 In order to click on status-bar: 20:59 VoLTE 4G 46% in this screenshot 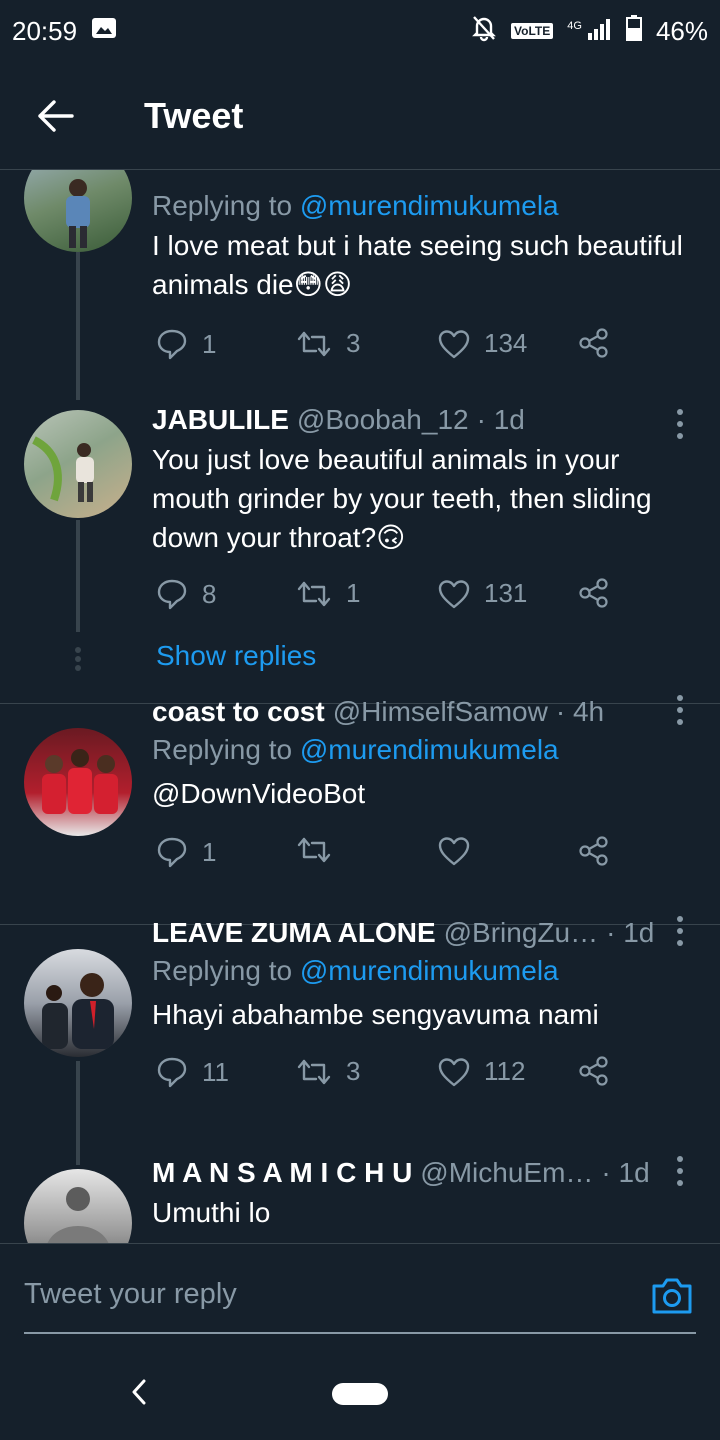, I will do `click(360, 31)`.